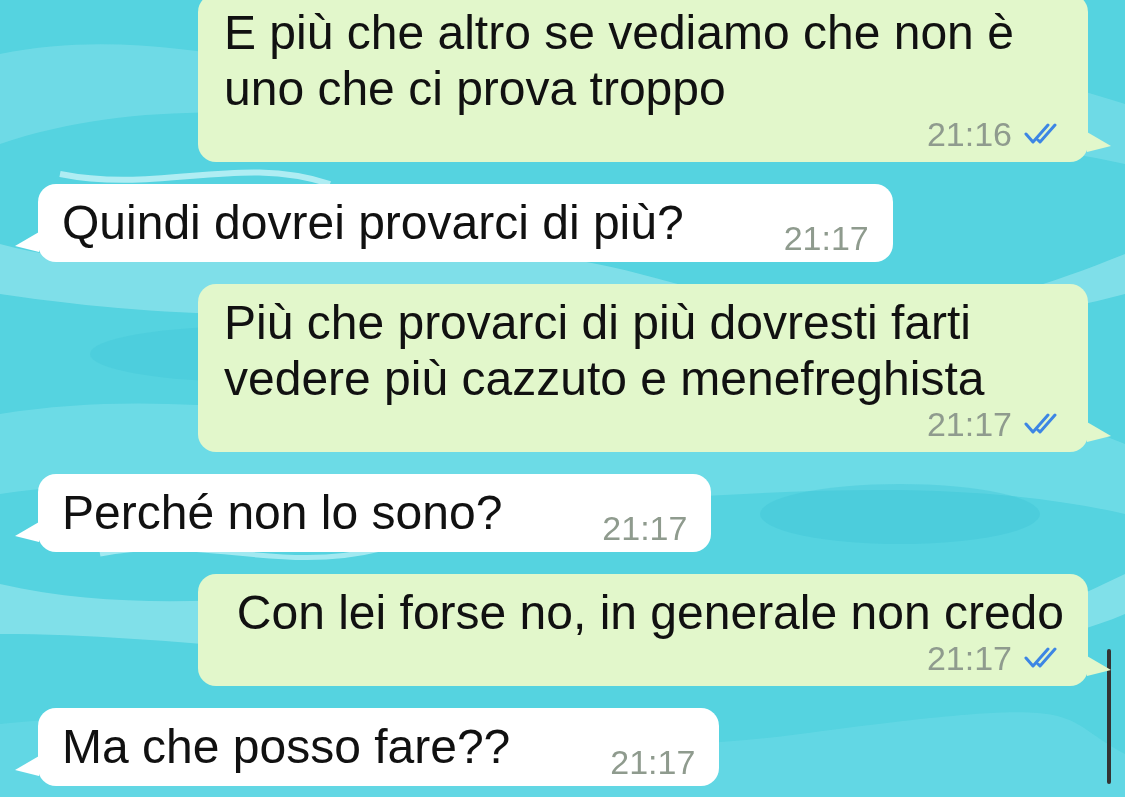 The height and width of the screenshot is (803, 1125). Describe the element at coordinates (650, 613) in the screenshot. I see `message-text: Con lei forse no, in generale non credo` at that location.